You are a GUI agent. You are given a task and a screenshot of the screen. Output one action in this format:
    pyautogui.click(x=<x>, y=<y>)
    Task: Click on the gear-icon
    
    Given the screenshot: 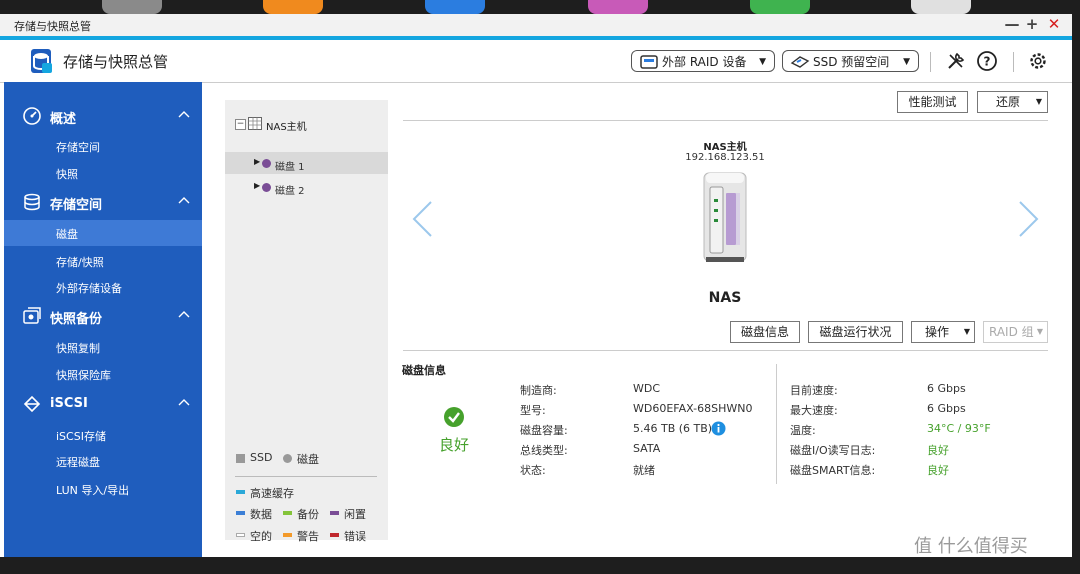 What is the action you would take?
    pyautogui.click(x=1038, y=61)
    